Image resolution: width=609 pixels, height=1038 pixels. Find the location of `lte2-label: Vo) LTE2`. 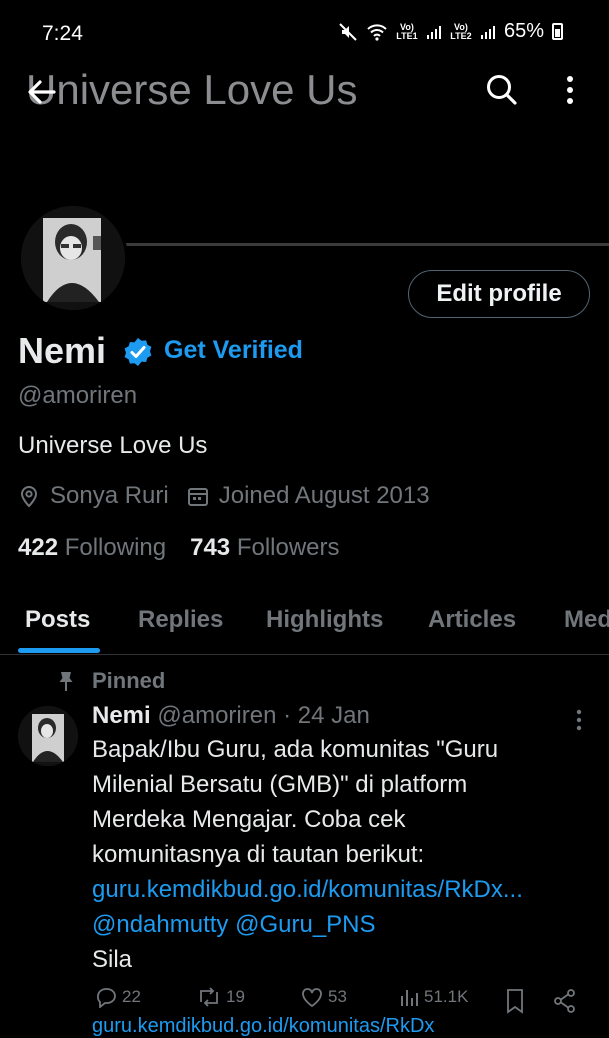

lte2-label: Vo) LTE2 is located at coordinates (461, 31).